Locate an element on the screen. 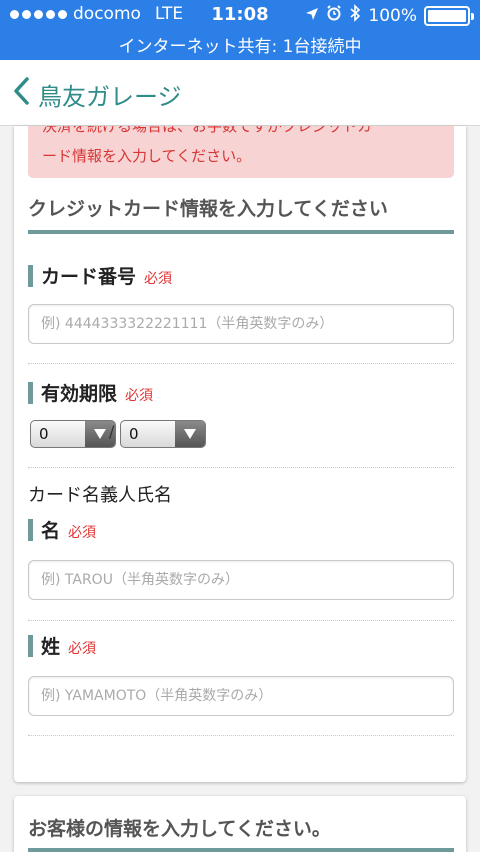 This screenshot has height=852, width=480. expiry-year-select: 0 is located at coordinates (163, 434).